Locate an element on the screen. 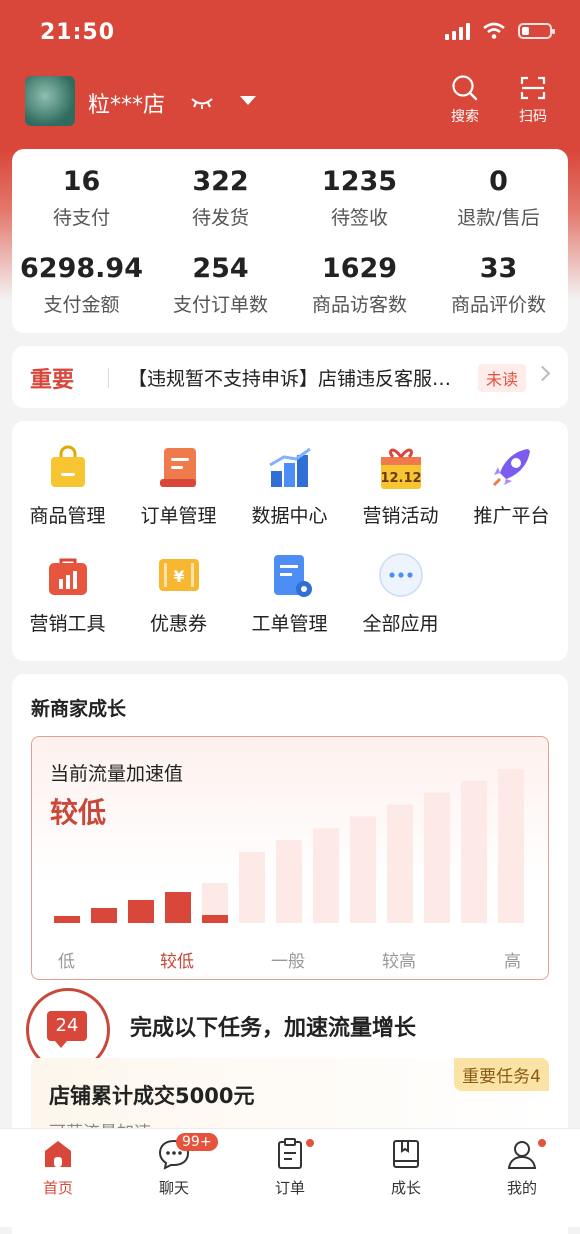 This screenshot has width=580, height=1234. task-heading: 完成以下任务，加速流量增长 is located at coordinates (273, 1028).